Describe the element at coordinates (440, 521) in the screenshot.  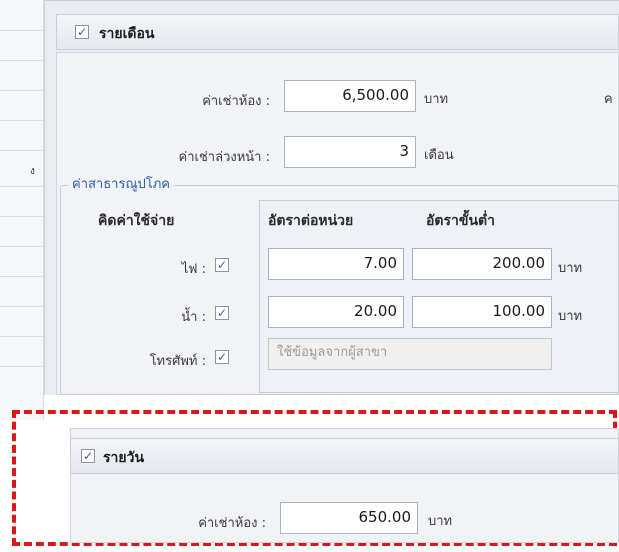
I see `daily-room-rent-unit: บาท` at that location.